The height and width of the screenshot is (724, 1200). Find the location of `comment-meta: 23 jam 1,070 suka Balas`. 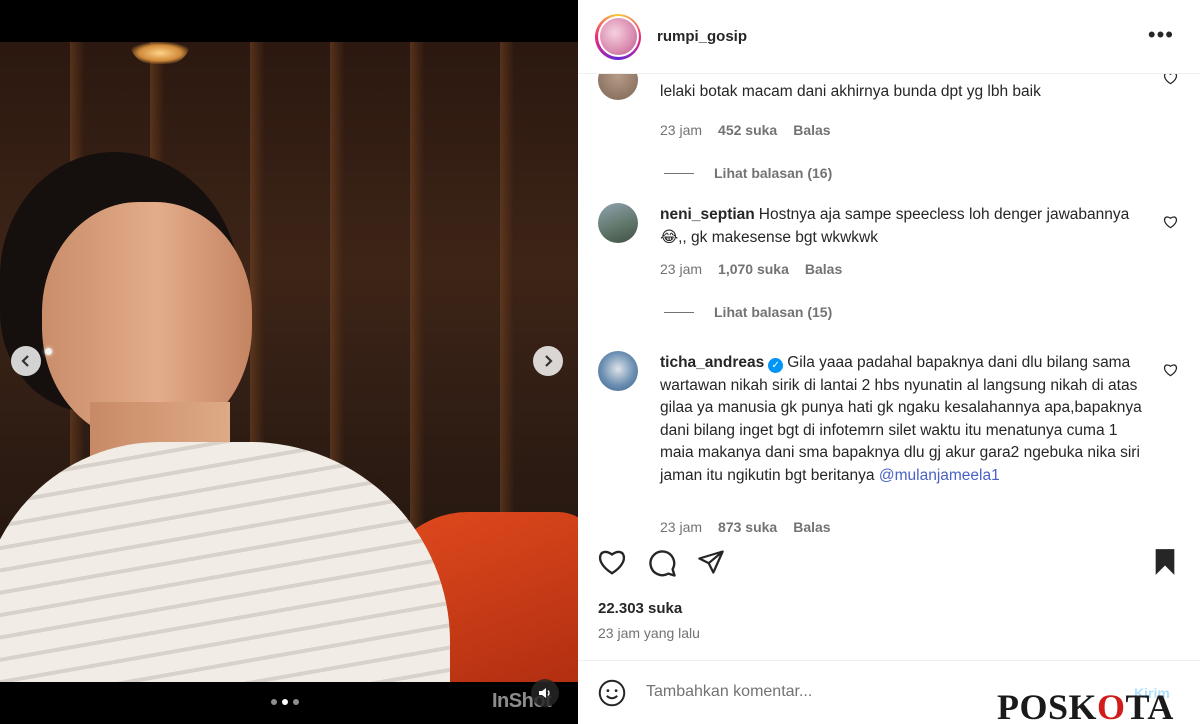

comment-meta: 23 jam 1,070 suka Balas is located at coordinates (751, 269).